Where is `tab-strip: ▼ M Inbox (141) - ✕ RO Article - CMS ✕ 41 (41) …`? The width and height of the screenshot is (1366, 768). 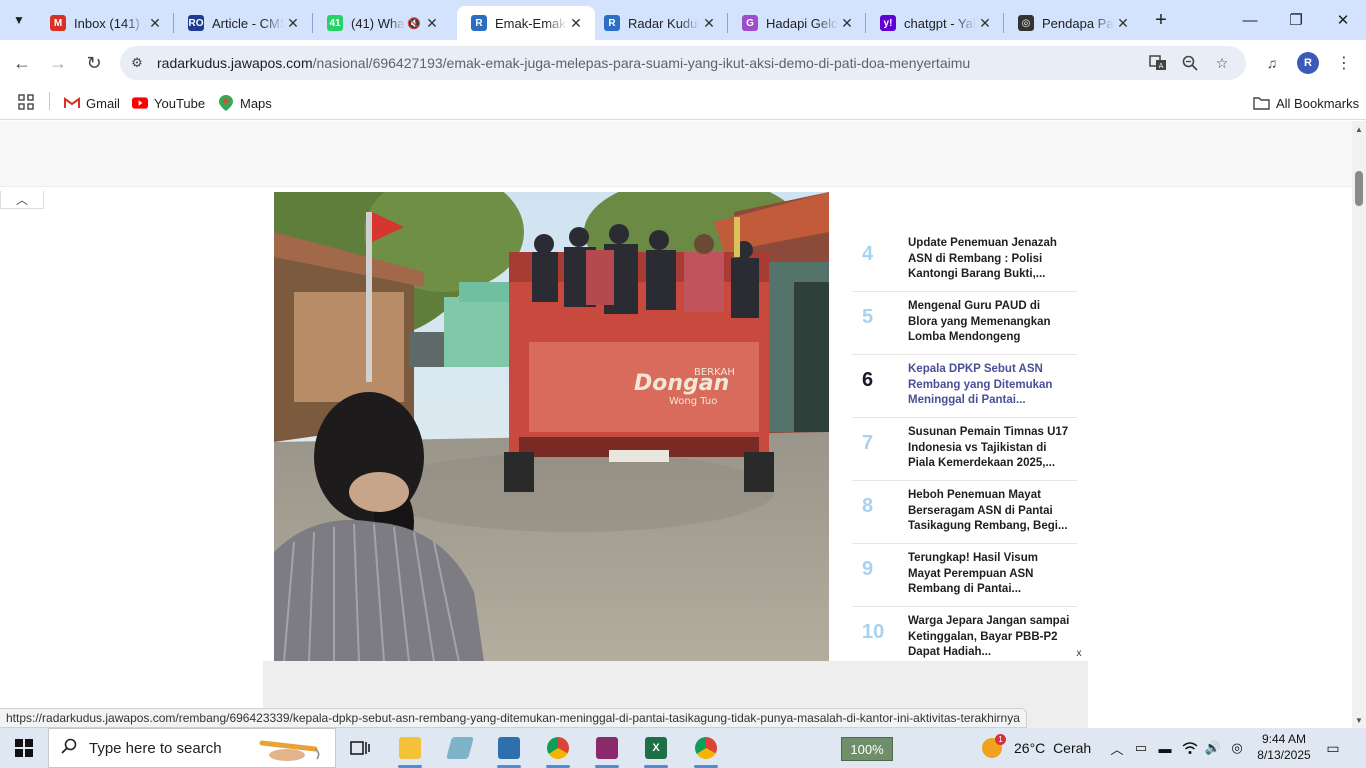 tab-strip: ▼ M Inbox (141) - ✕ RO Article - CMS ✕ 41 (41) … is located at coordinates (683, 20).